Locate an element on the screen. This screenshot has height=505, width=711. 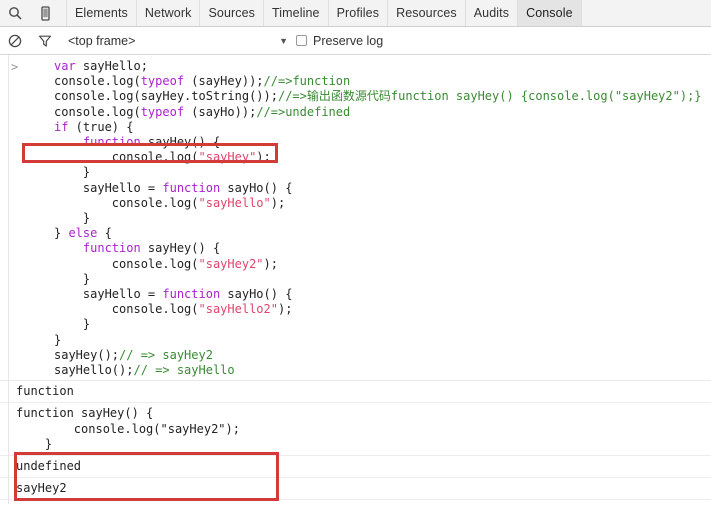
tab-label: Audits is located at coordinates (491, 13).